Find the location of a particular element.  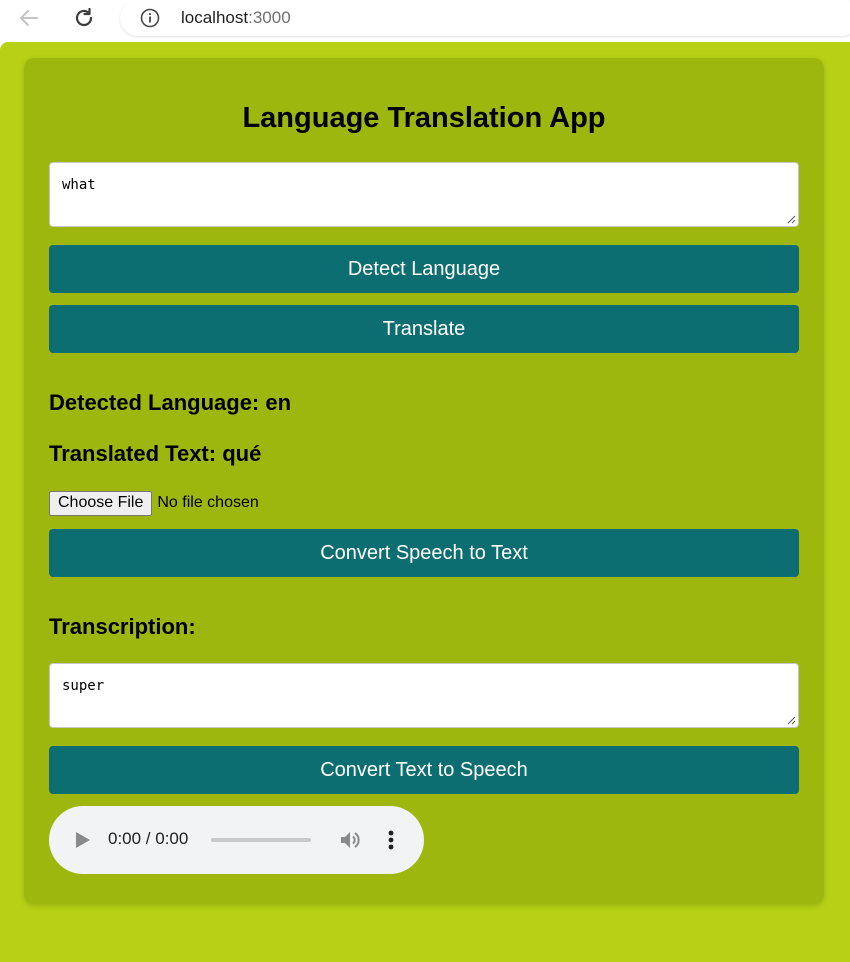

url-host: localhost is located at coordinates (215, 17).